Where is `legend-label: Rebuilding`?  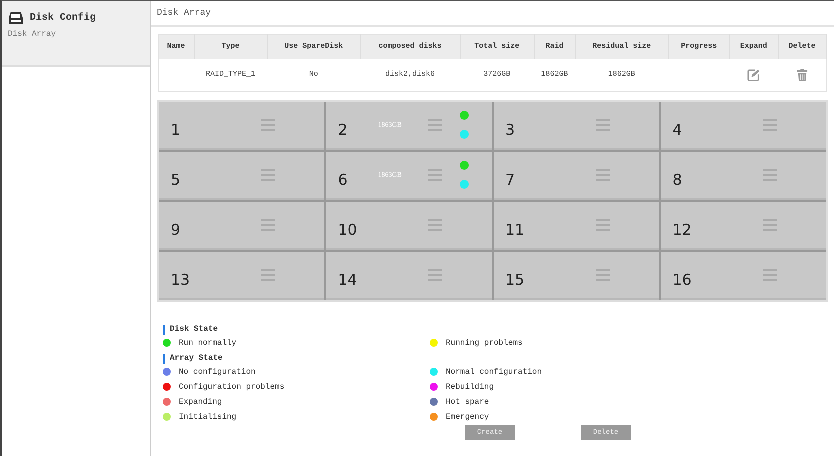
legend-label: Rebuilding is located at coordinates (470, 387).